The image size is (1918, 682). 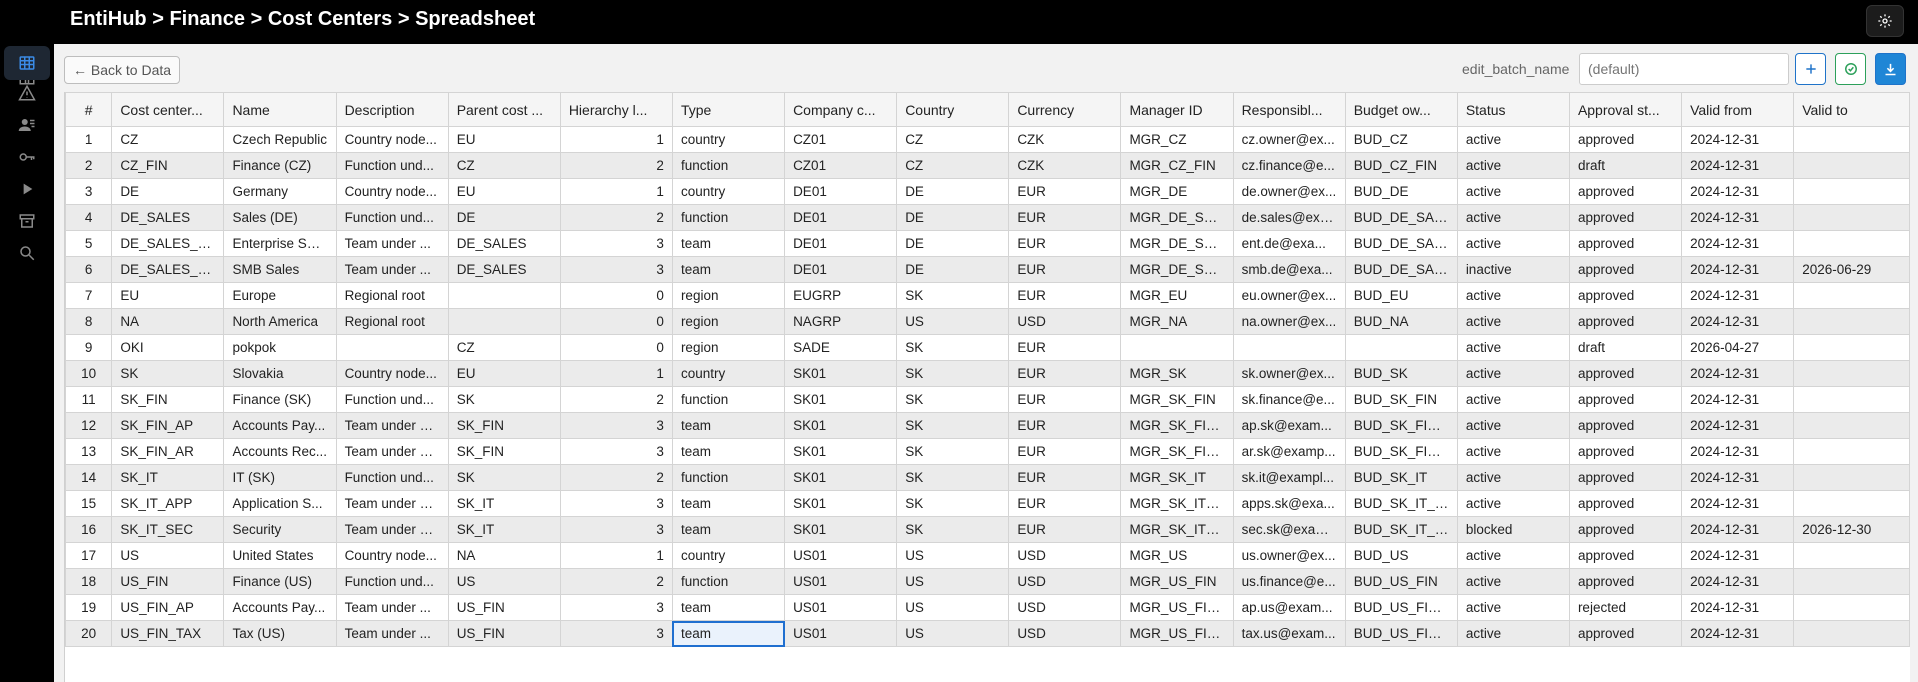 I want to click on table-cell: MGR_NA, so click(x=1177, y=321).